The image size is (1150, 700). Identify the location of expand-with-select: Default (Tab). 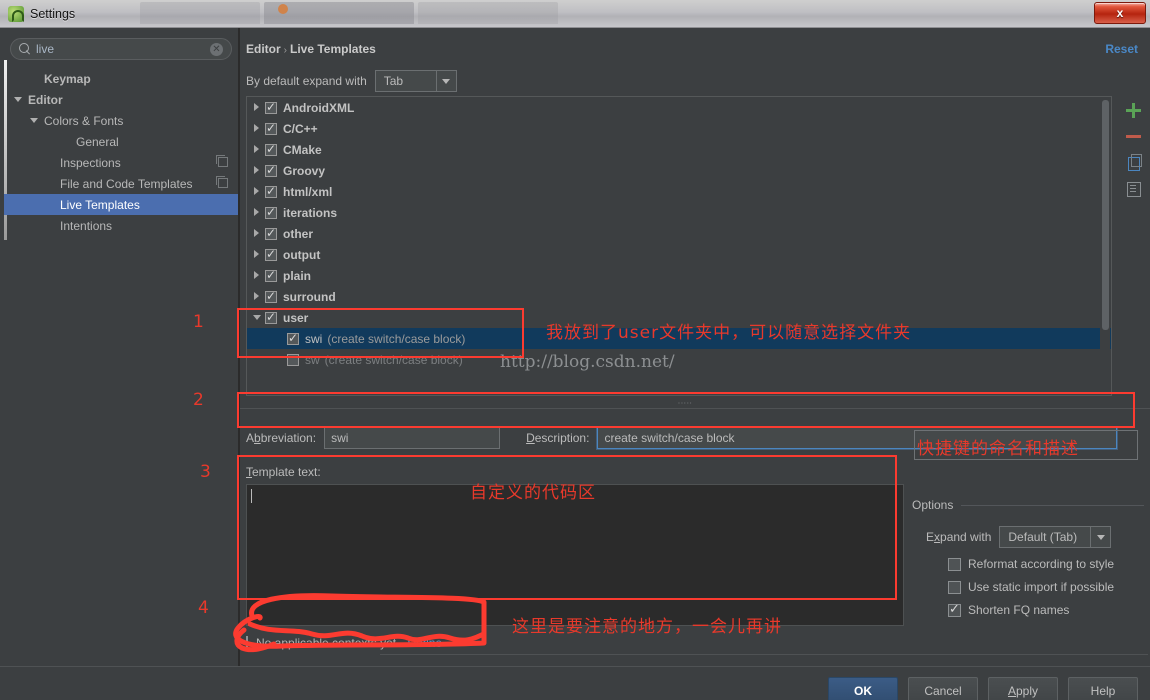
(1055, 537).